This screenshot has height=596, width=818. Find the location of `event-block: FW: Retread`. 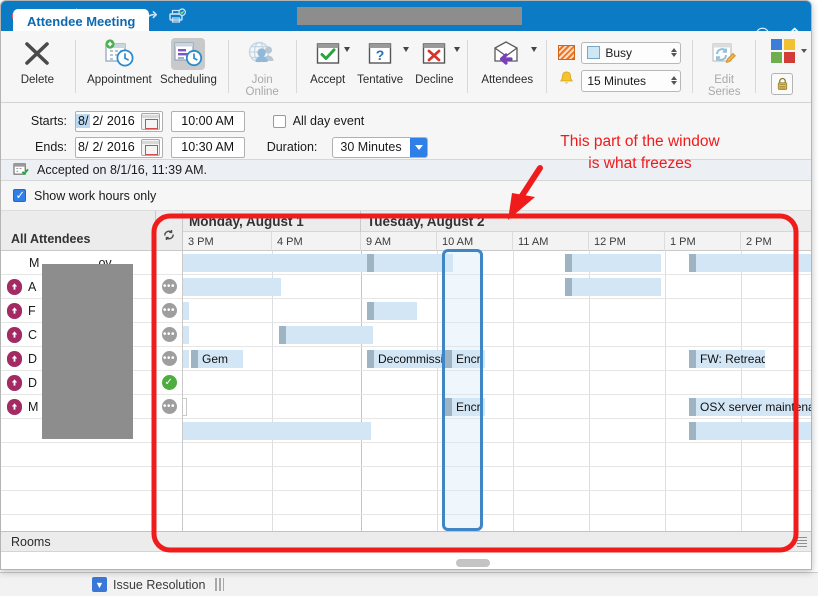

event-block: FW: Retread is located at coordinates (727, 359).